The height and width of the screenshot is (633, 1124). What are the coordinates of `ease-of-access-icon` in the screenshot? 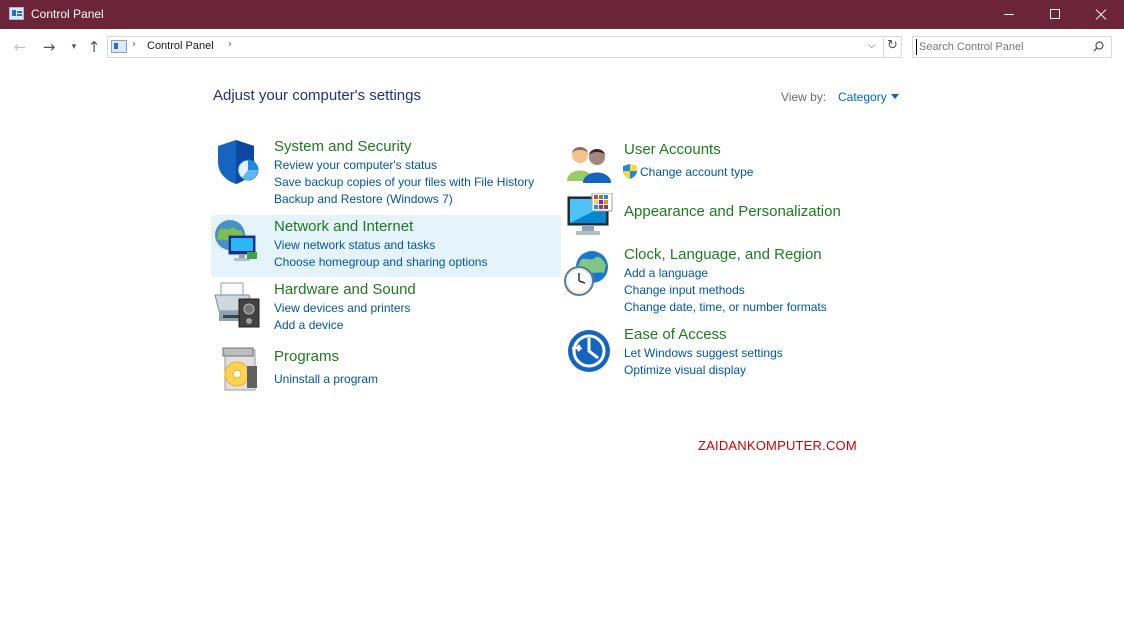 It's located at (589, 351).